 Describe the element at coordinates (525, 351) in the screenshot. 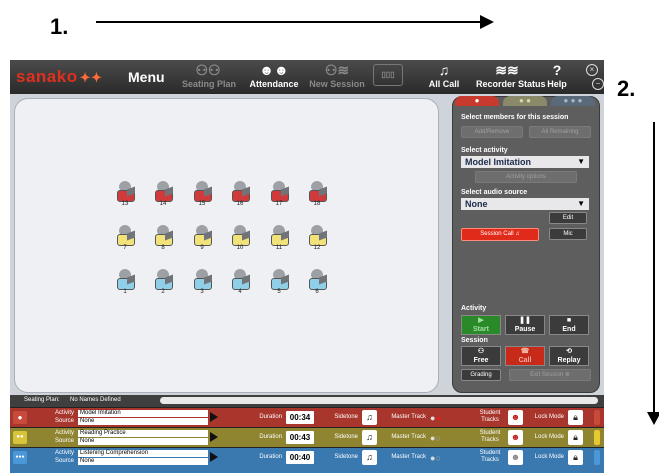

I see `call-icon: ☎` at that location.